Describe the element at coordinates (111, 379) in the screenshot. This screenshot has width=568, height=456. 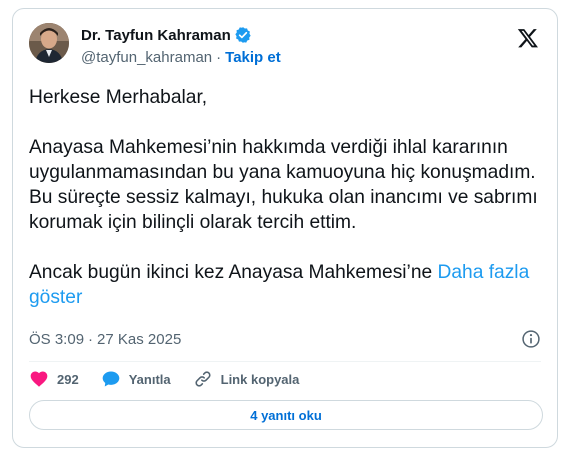
I see `speech-bubble-icon` at that location.